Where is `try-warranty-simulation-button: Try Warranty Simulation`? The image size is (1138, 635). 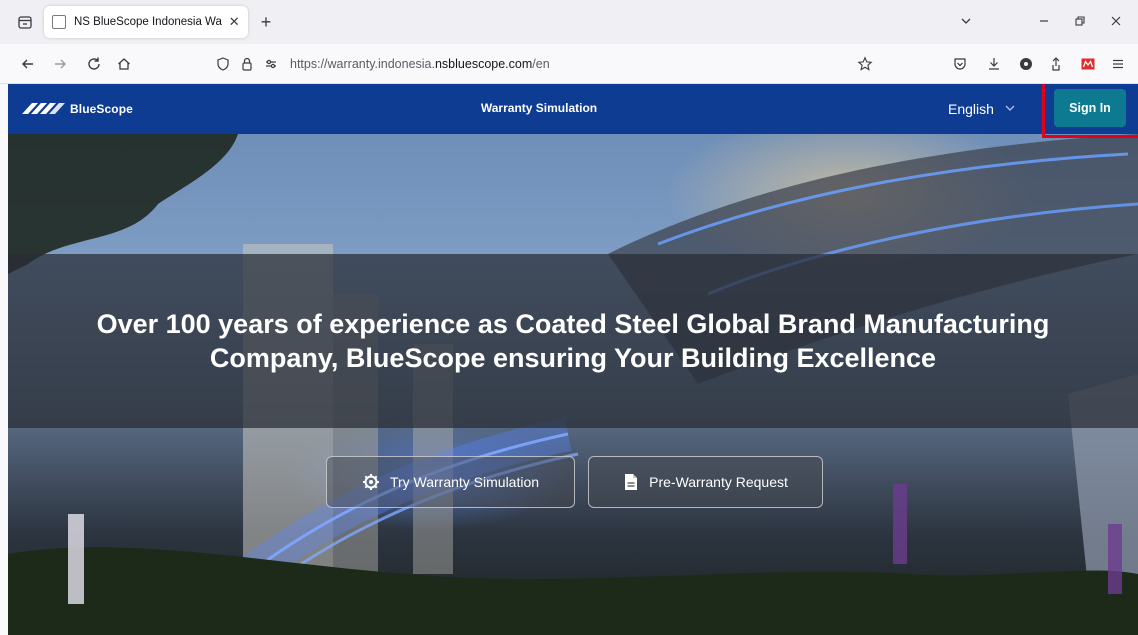 try-warranty-simulation-button: Try Warranty Simulation is located at coordinates (450, 482).